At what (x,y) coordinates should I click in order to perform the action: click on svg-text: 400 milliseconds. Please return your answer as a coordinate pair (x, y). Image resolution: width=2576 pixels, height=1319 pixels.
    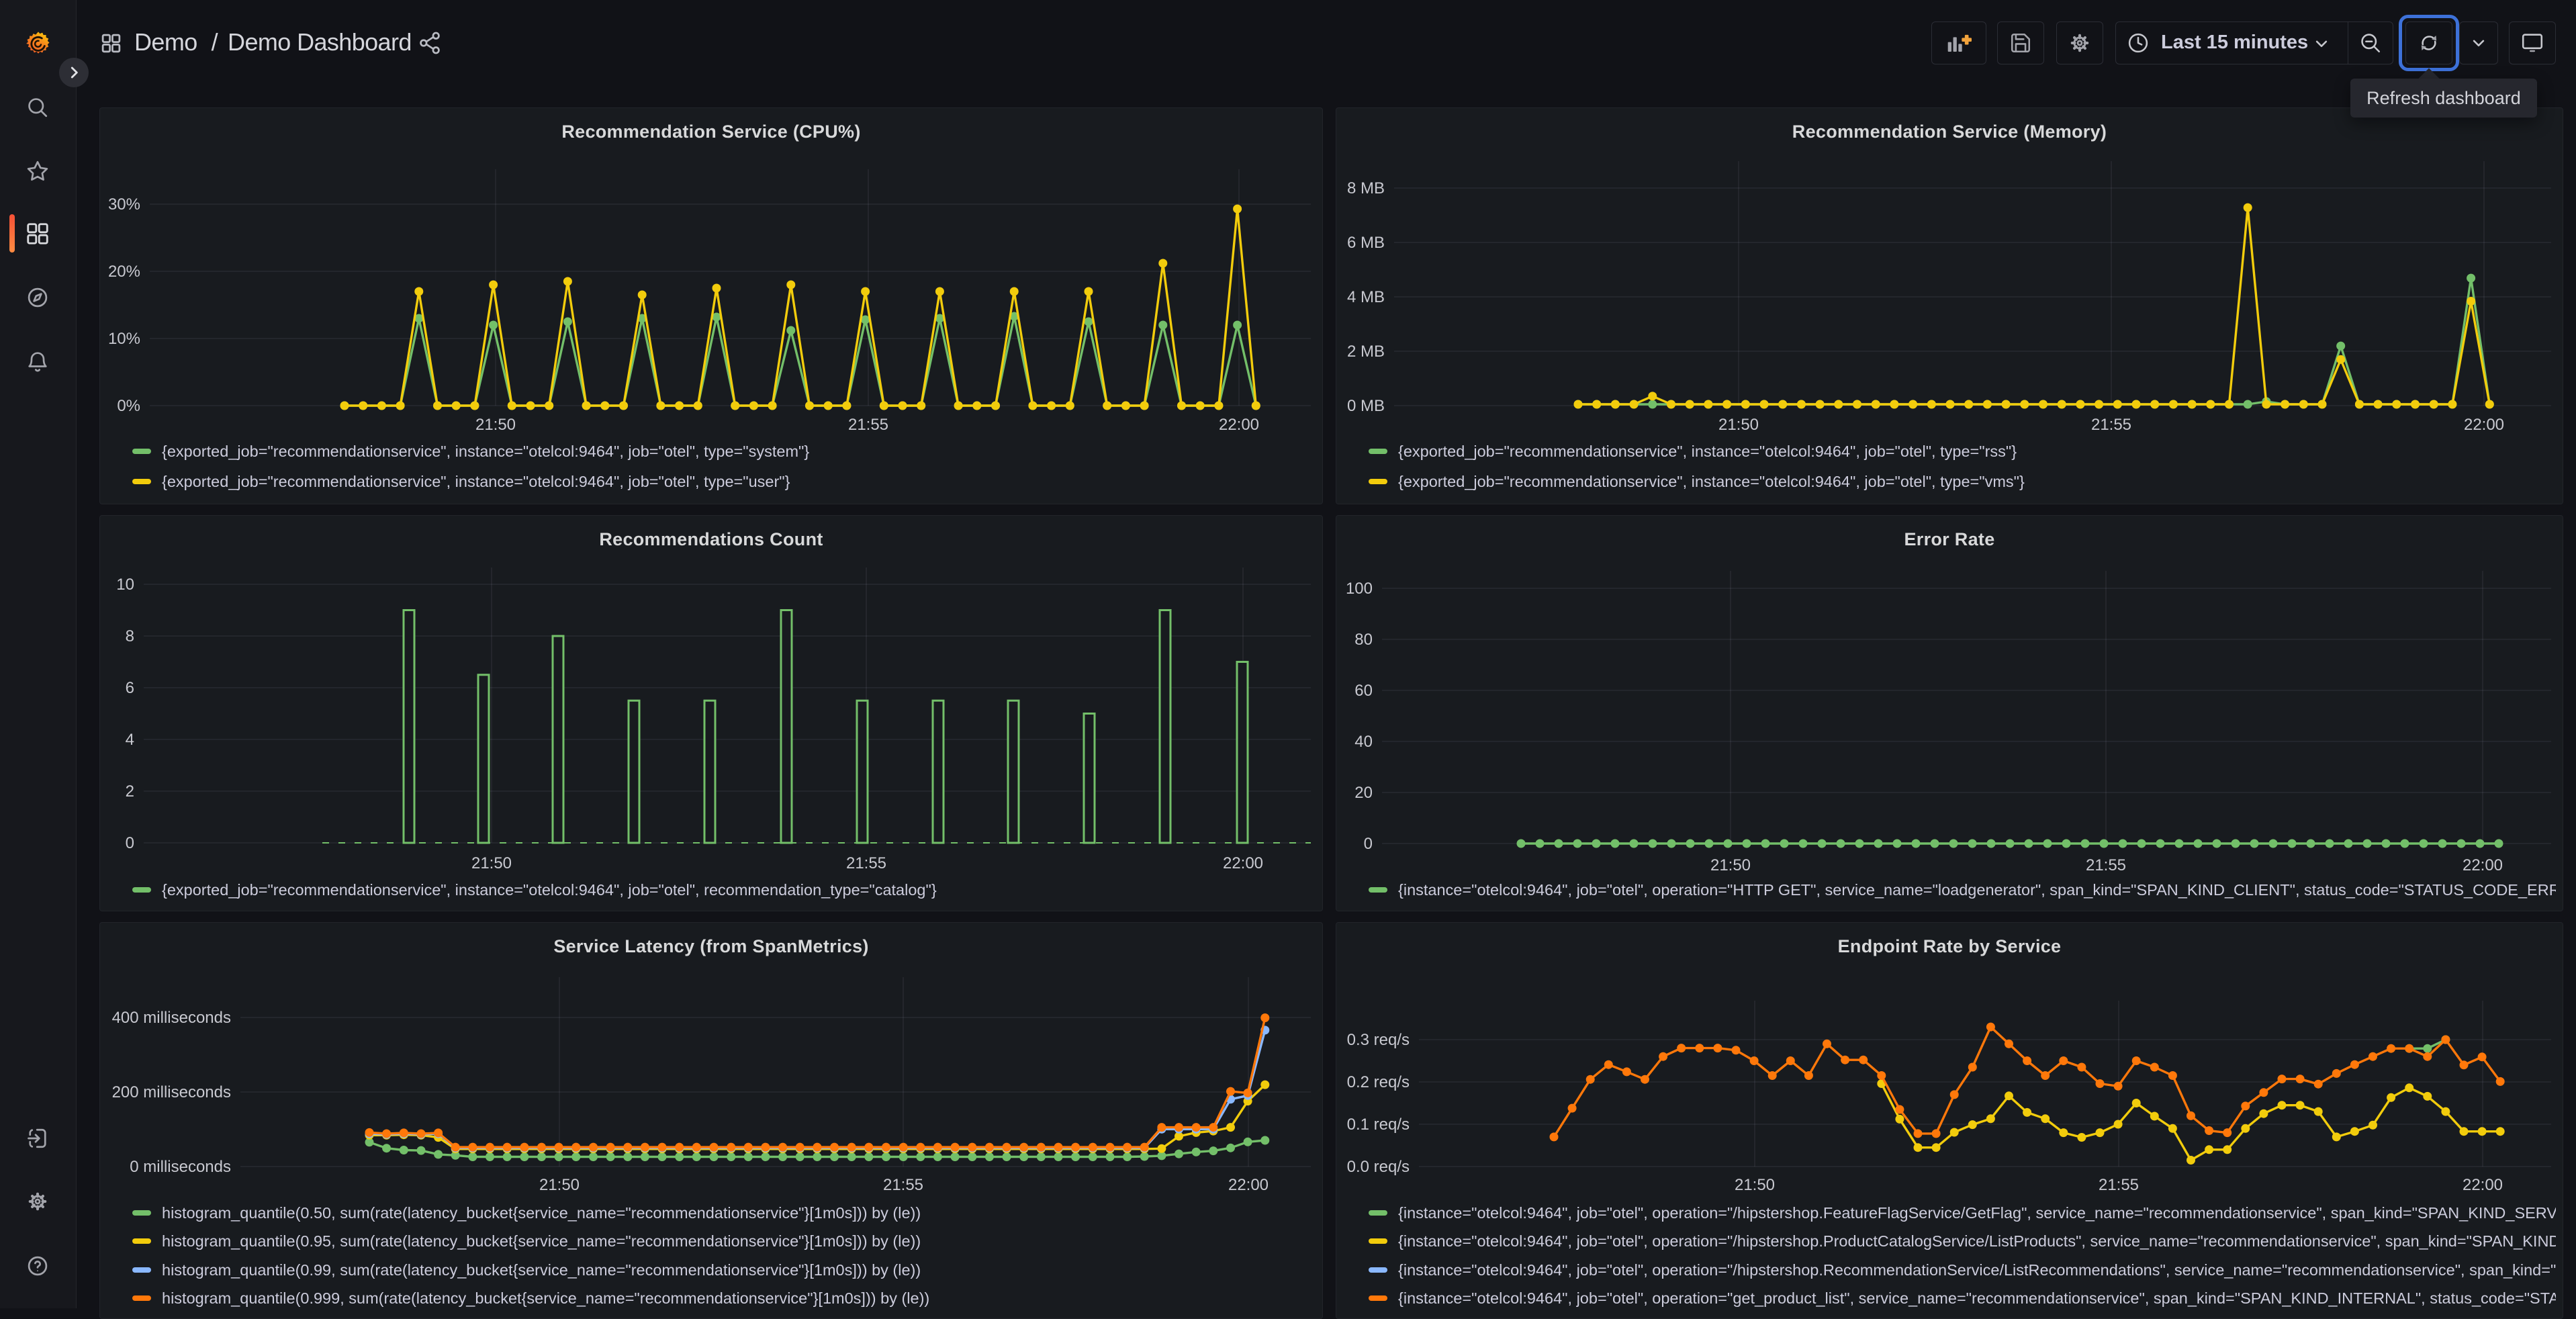
    Looking at the image, I should click on (171, 1018).